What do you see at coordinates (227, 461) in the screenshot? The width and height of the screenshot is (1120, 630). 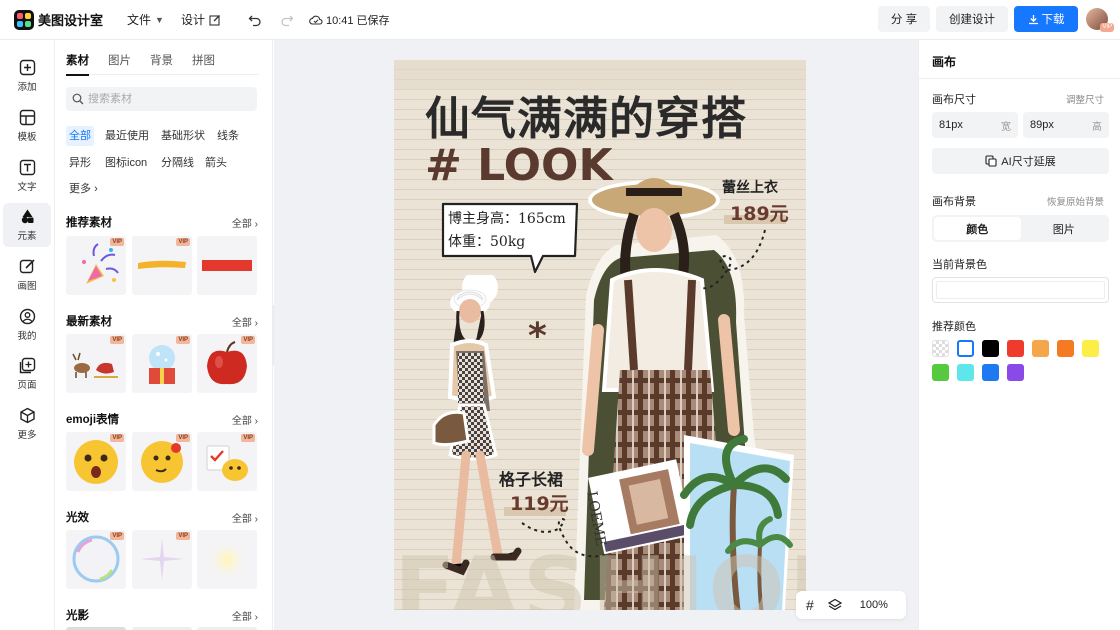 I see `asset-thumb-emoji-checklist: VIP` at bounding box center [227, 461].